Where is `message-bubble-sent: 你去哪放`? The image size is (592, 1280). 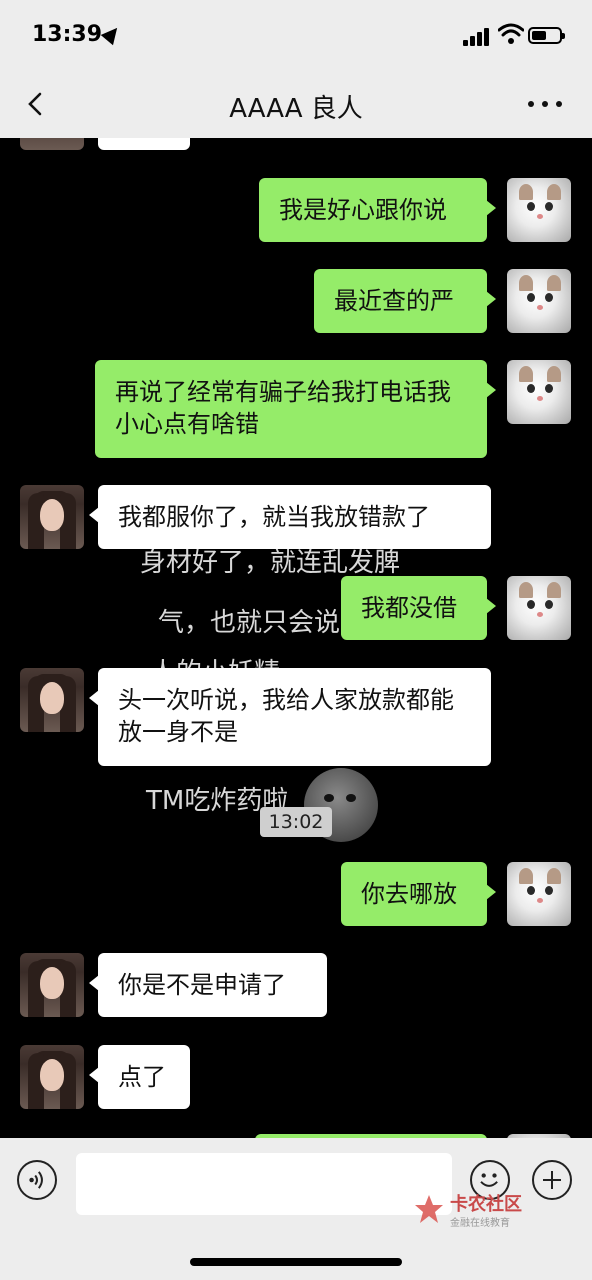 message-bubble-sent: 你去哪放 is located at coordinates (418, 894).